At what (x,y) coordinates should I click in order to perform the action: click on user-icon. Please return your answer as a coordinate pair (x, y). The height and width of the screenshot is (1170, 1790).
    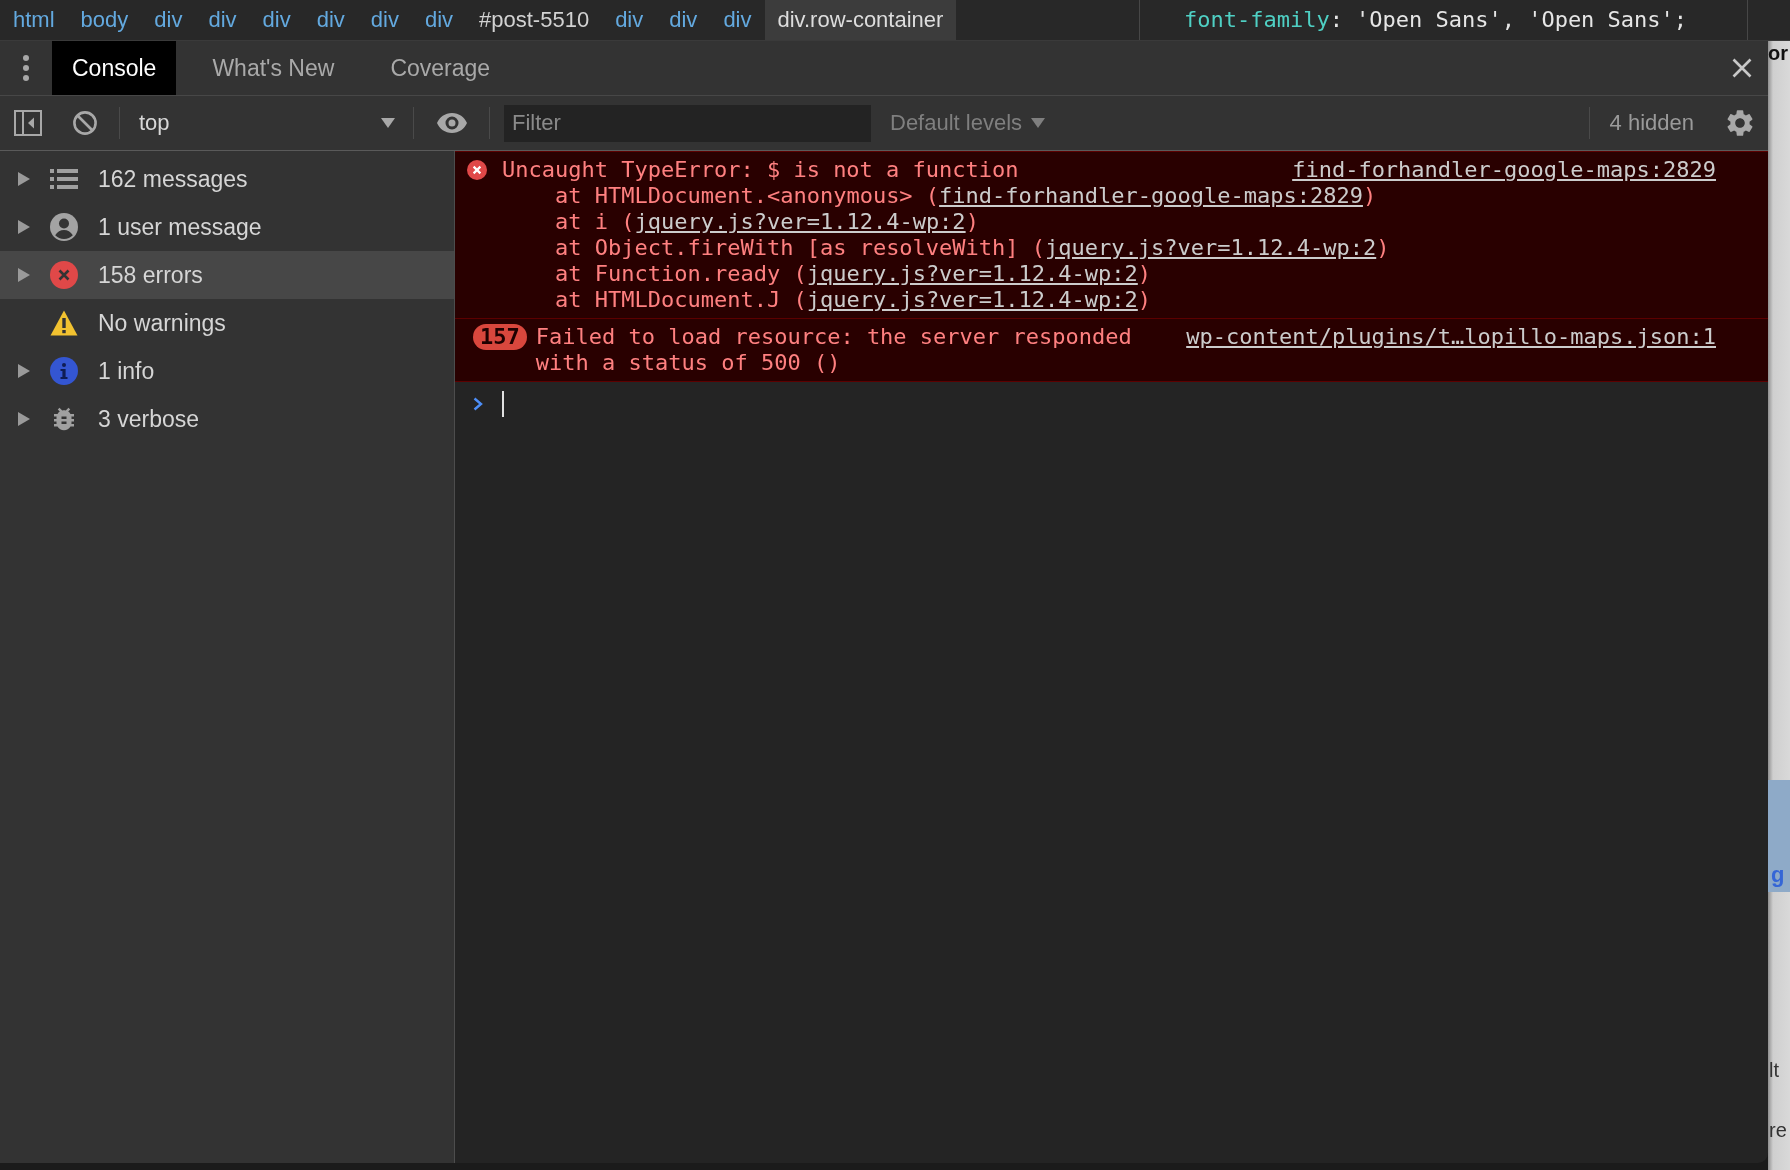
    Looking at the image, I should click on (64, 227).